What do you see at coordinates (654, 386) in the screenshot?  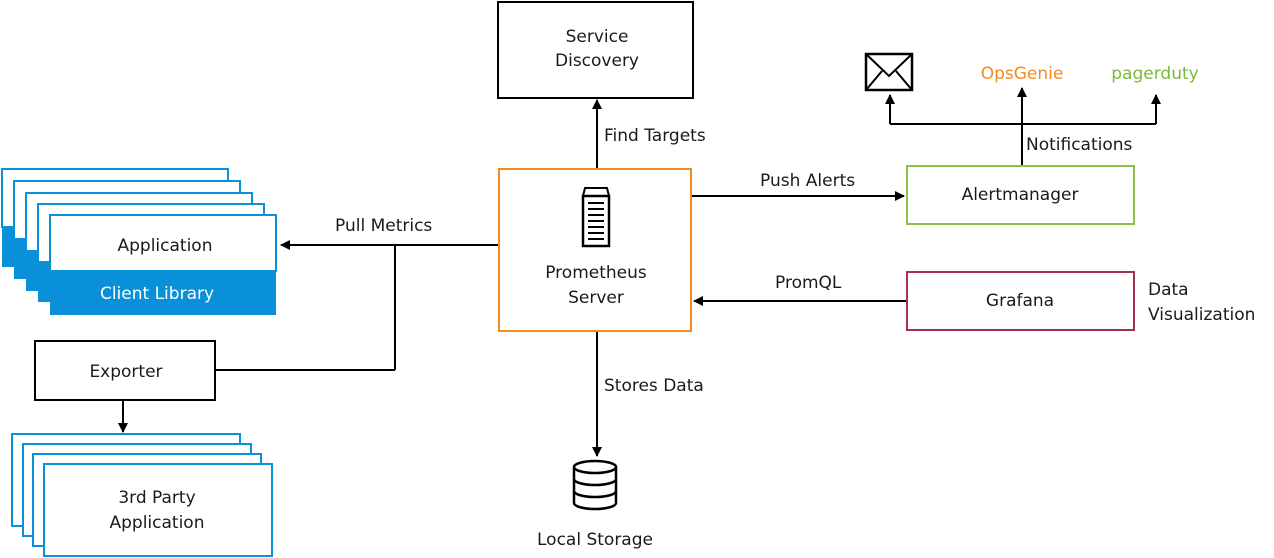 I see `stores-data-label: Stores Data` at bounding box center [654, 386].